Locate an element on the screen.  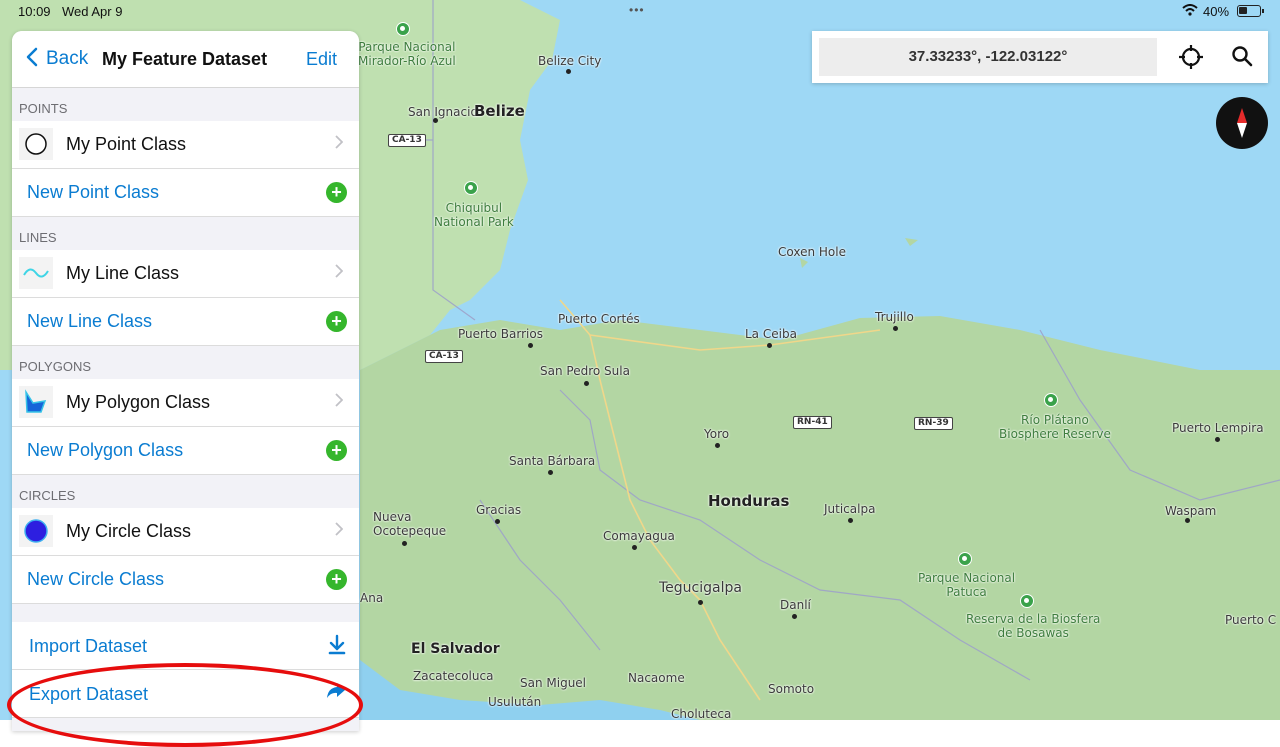
battery-icon is located at coordinates (1250, 11).